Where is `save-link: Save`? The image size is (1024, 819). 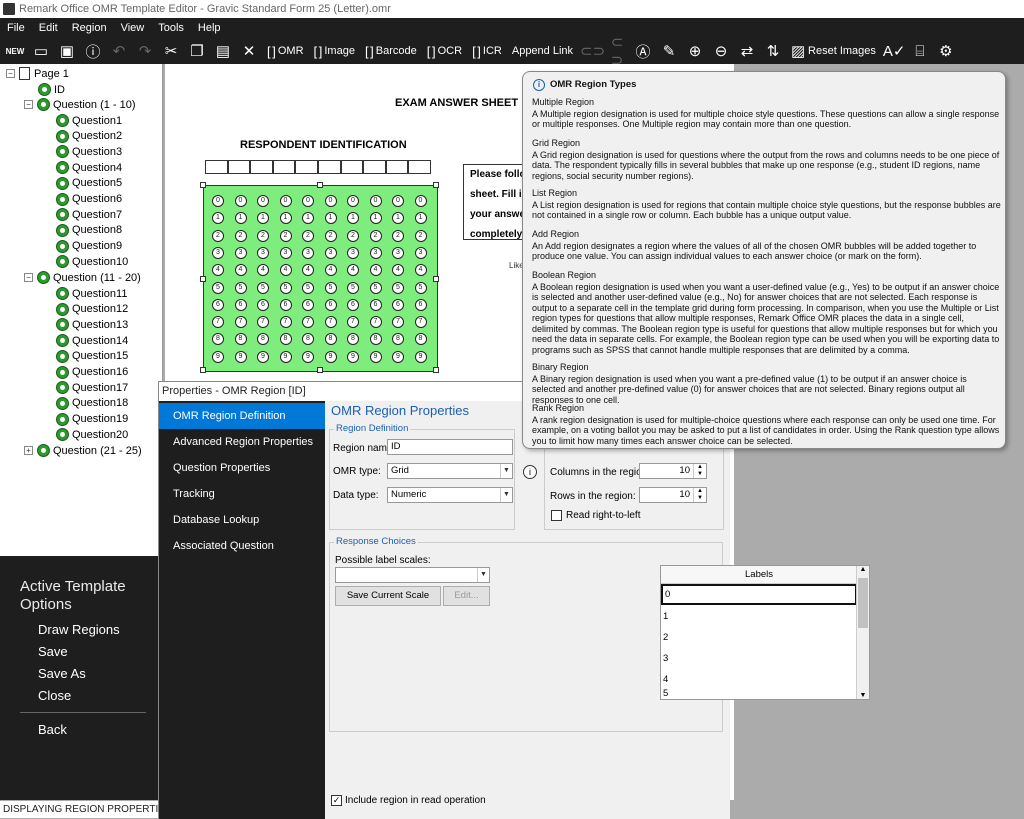
save-link: Save is located at coordinates (53, 651).